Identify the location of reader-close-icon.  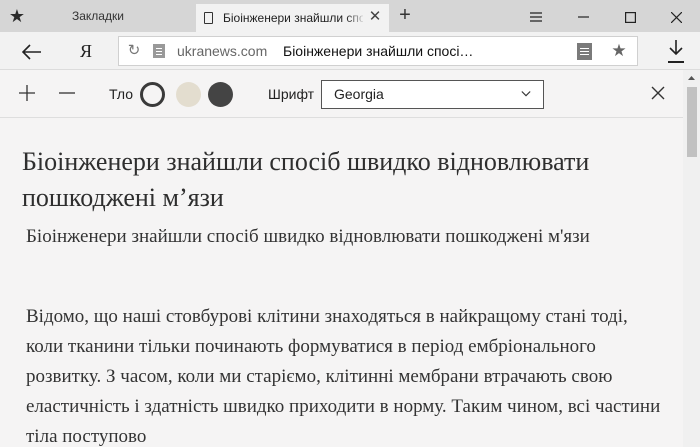
(658, 93).